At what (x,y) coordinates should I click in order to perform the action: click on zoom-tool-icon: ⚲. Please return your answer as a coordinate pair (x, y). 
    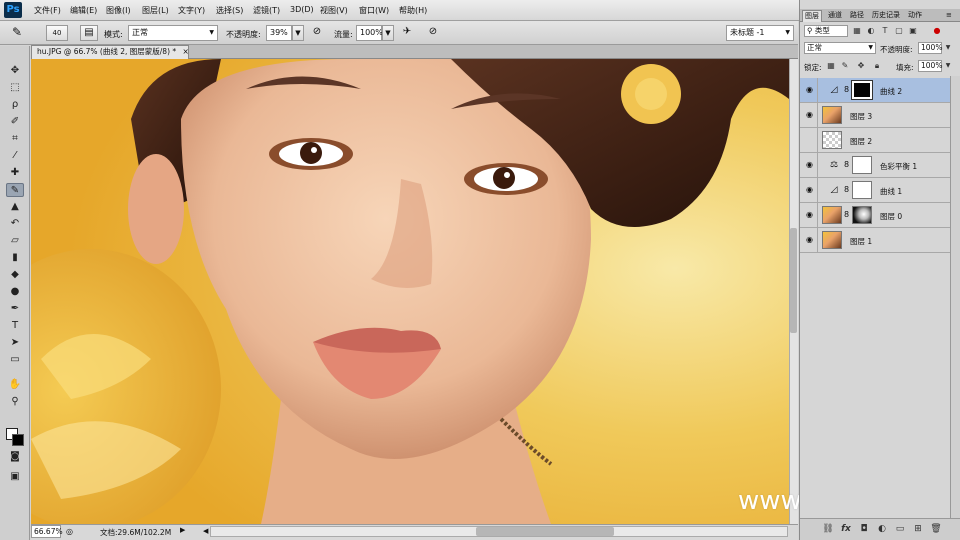
    Looking at the image, I should click on (15, 402).